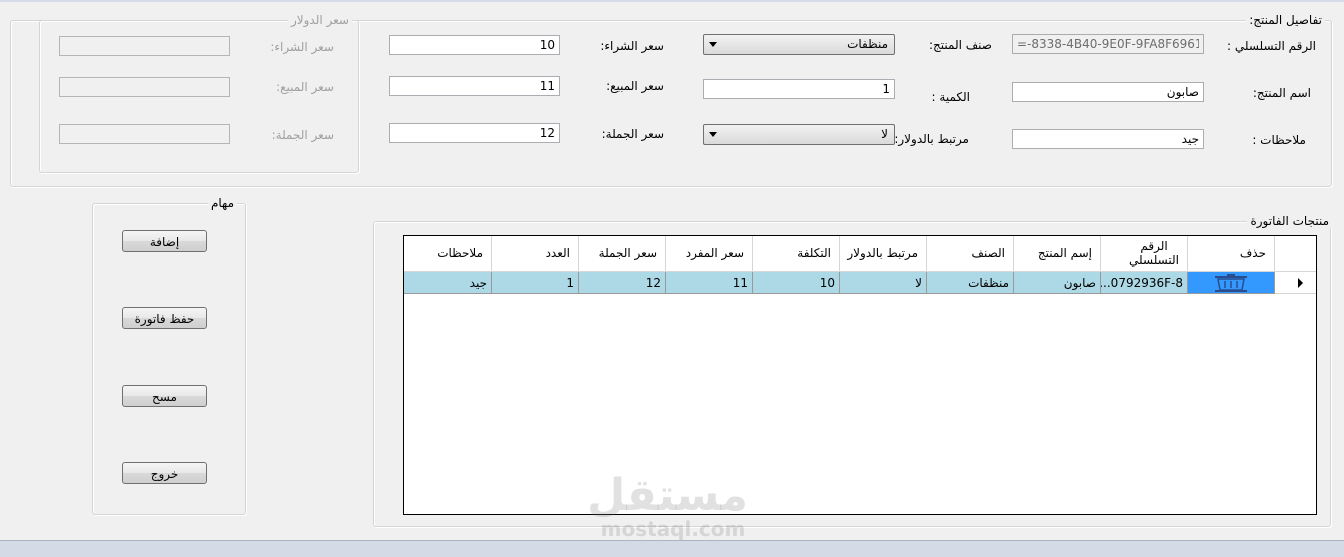  Describe the element at coordinates (1295, 283) in the screenshot. I see `row-header-cell` at that location.